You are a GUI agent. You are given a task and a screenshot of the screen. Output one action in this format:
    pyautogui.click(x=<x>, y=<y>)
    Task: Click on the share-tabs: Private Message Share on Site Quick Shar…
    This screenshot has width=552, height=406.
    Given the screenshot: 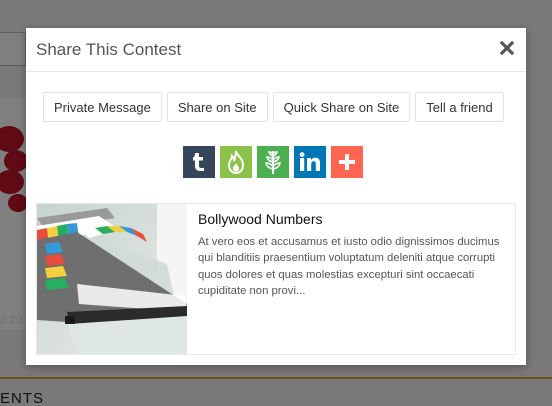 What is the action you would take?
    pyautogui.click(x=273, y=107)
    